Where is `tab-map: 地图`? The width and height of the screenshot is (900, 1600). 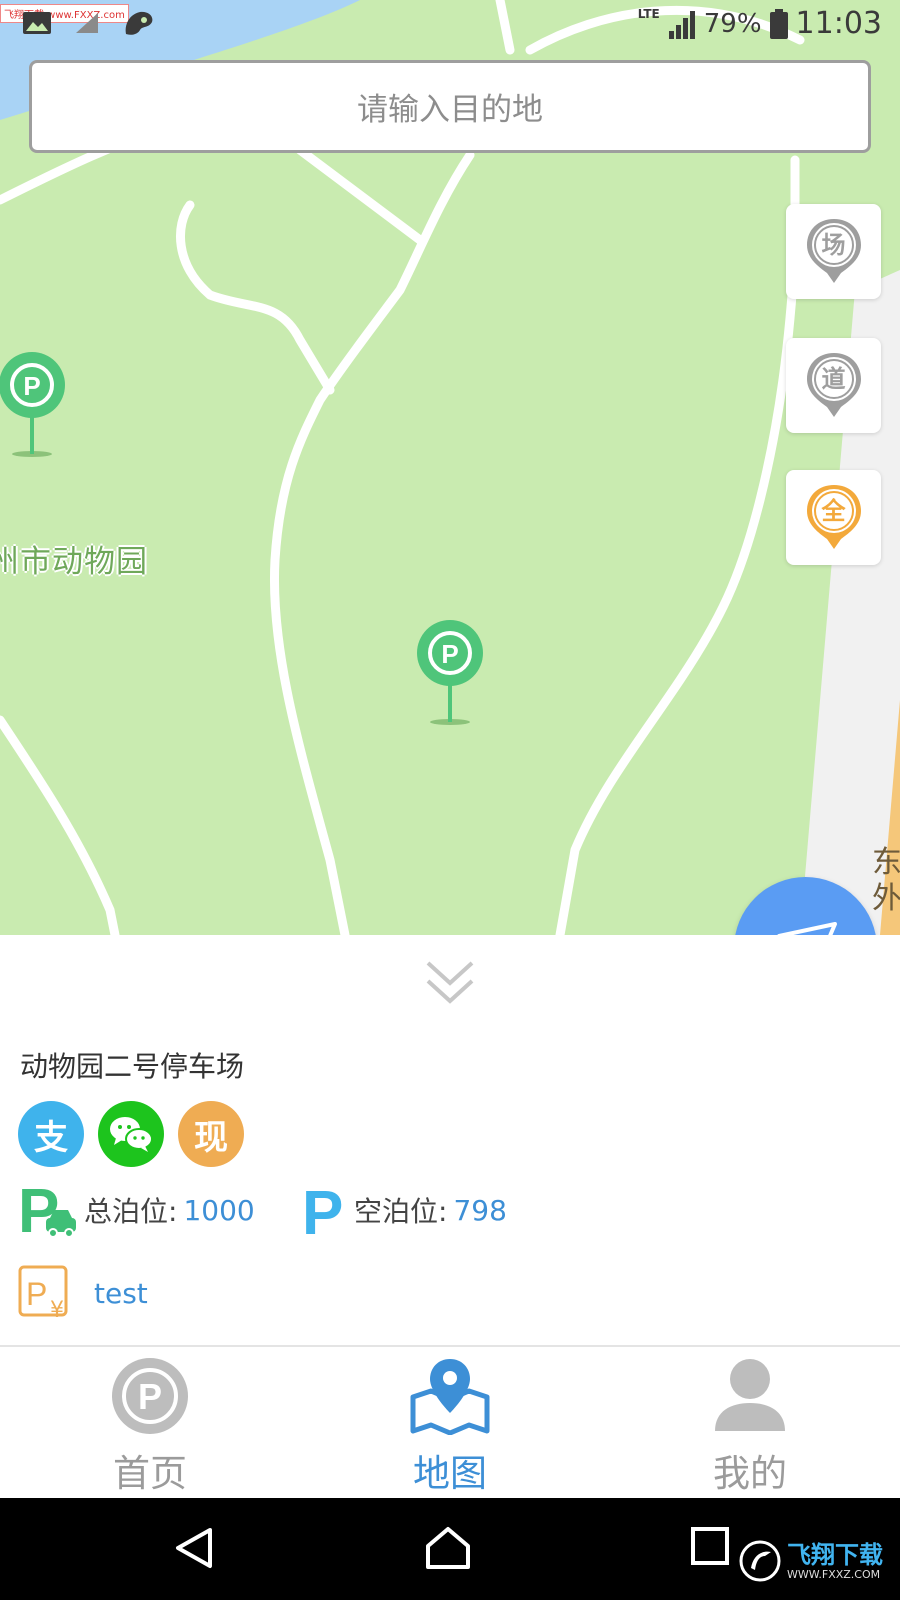 tab-map: 地图 is located at coordinates (450, 1422).